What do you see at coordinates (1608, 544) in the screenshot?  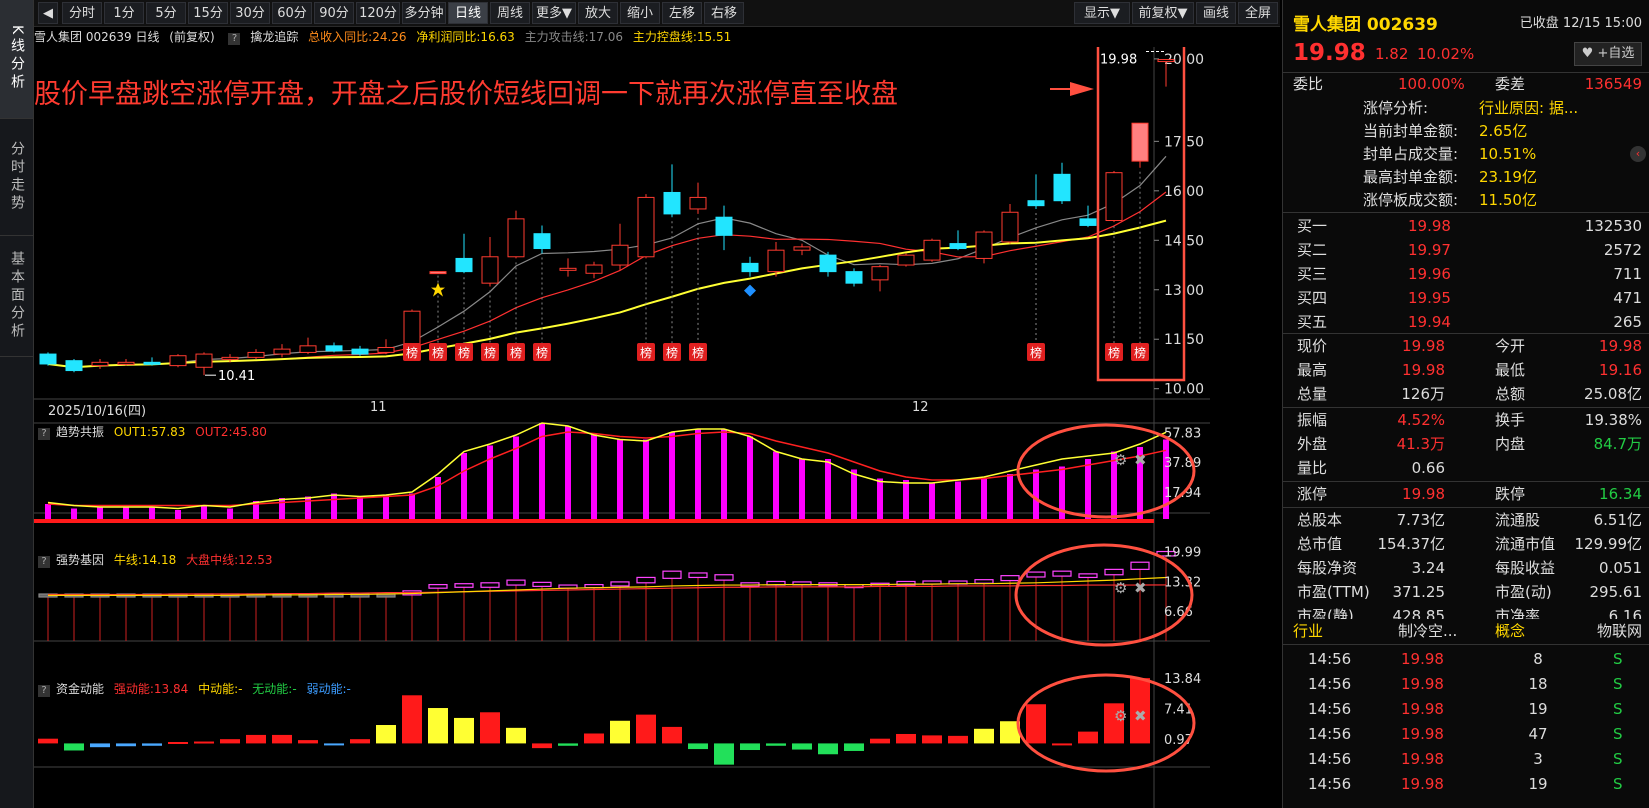 I see `stat-value-2: 129.99亿` at bounding box center [1608, 544].